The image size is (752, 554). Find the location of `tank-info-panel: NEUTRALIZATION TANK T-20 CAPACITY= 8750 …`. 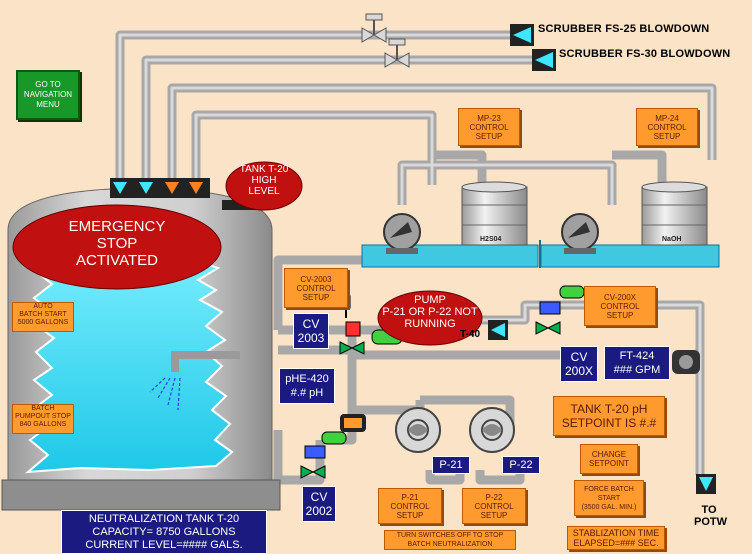

tank-info-panel: NEUTRALIZATION TANK T-20 CAPACITY= 8750 … is located at coordinates (164, 532).